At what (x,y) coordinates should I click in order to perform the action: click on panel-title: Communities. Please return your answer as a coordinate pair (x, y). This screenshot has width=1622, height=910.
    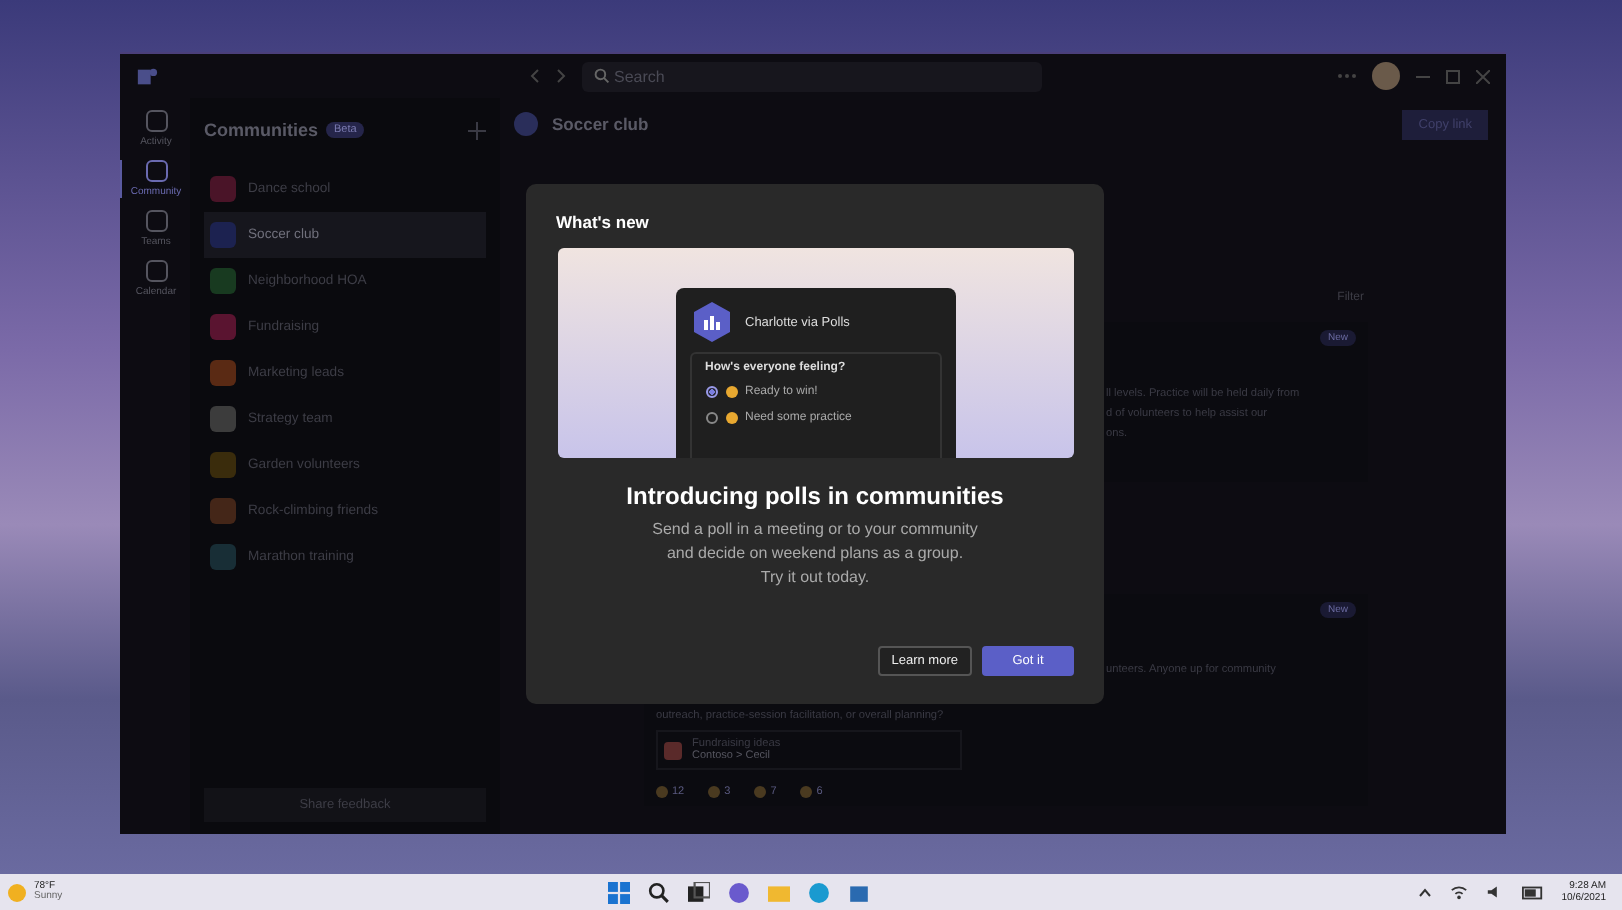
    Looking at the image, I should click on (261, 130).